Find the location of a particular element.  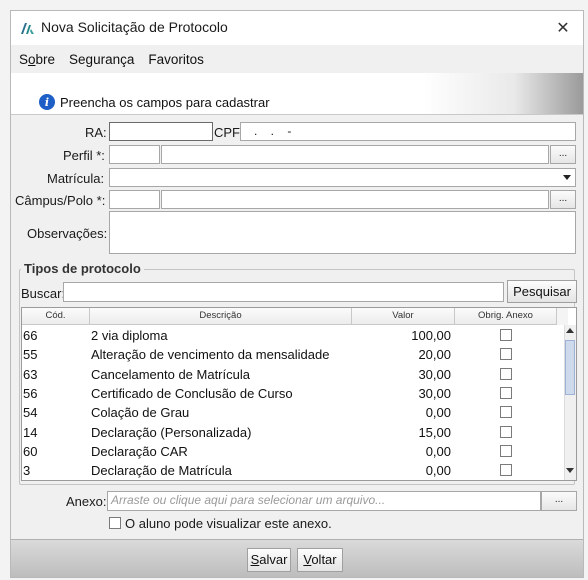

table-row: 56 Certificado de Conclusão de Curso 30,00 is located at coordinates (289, 393).